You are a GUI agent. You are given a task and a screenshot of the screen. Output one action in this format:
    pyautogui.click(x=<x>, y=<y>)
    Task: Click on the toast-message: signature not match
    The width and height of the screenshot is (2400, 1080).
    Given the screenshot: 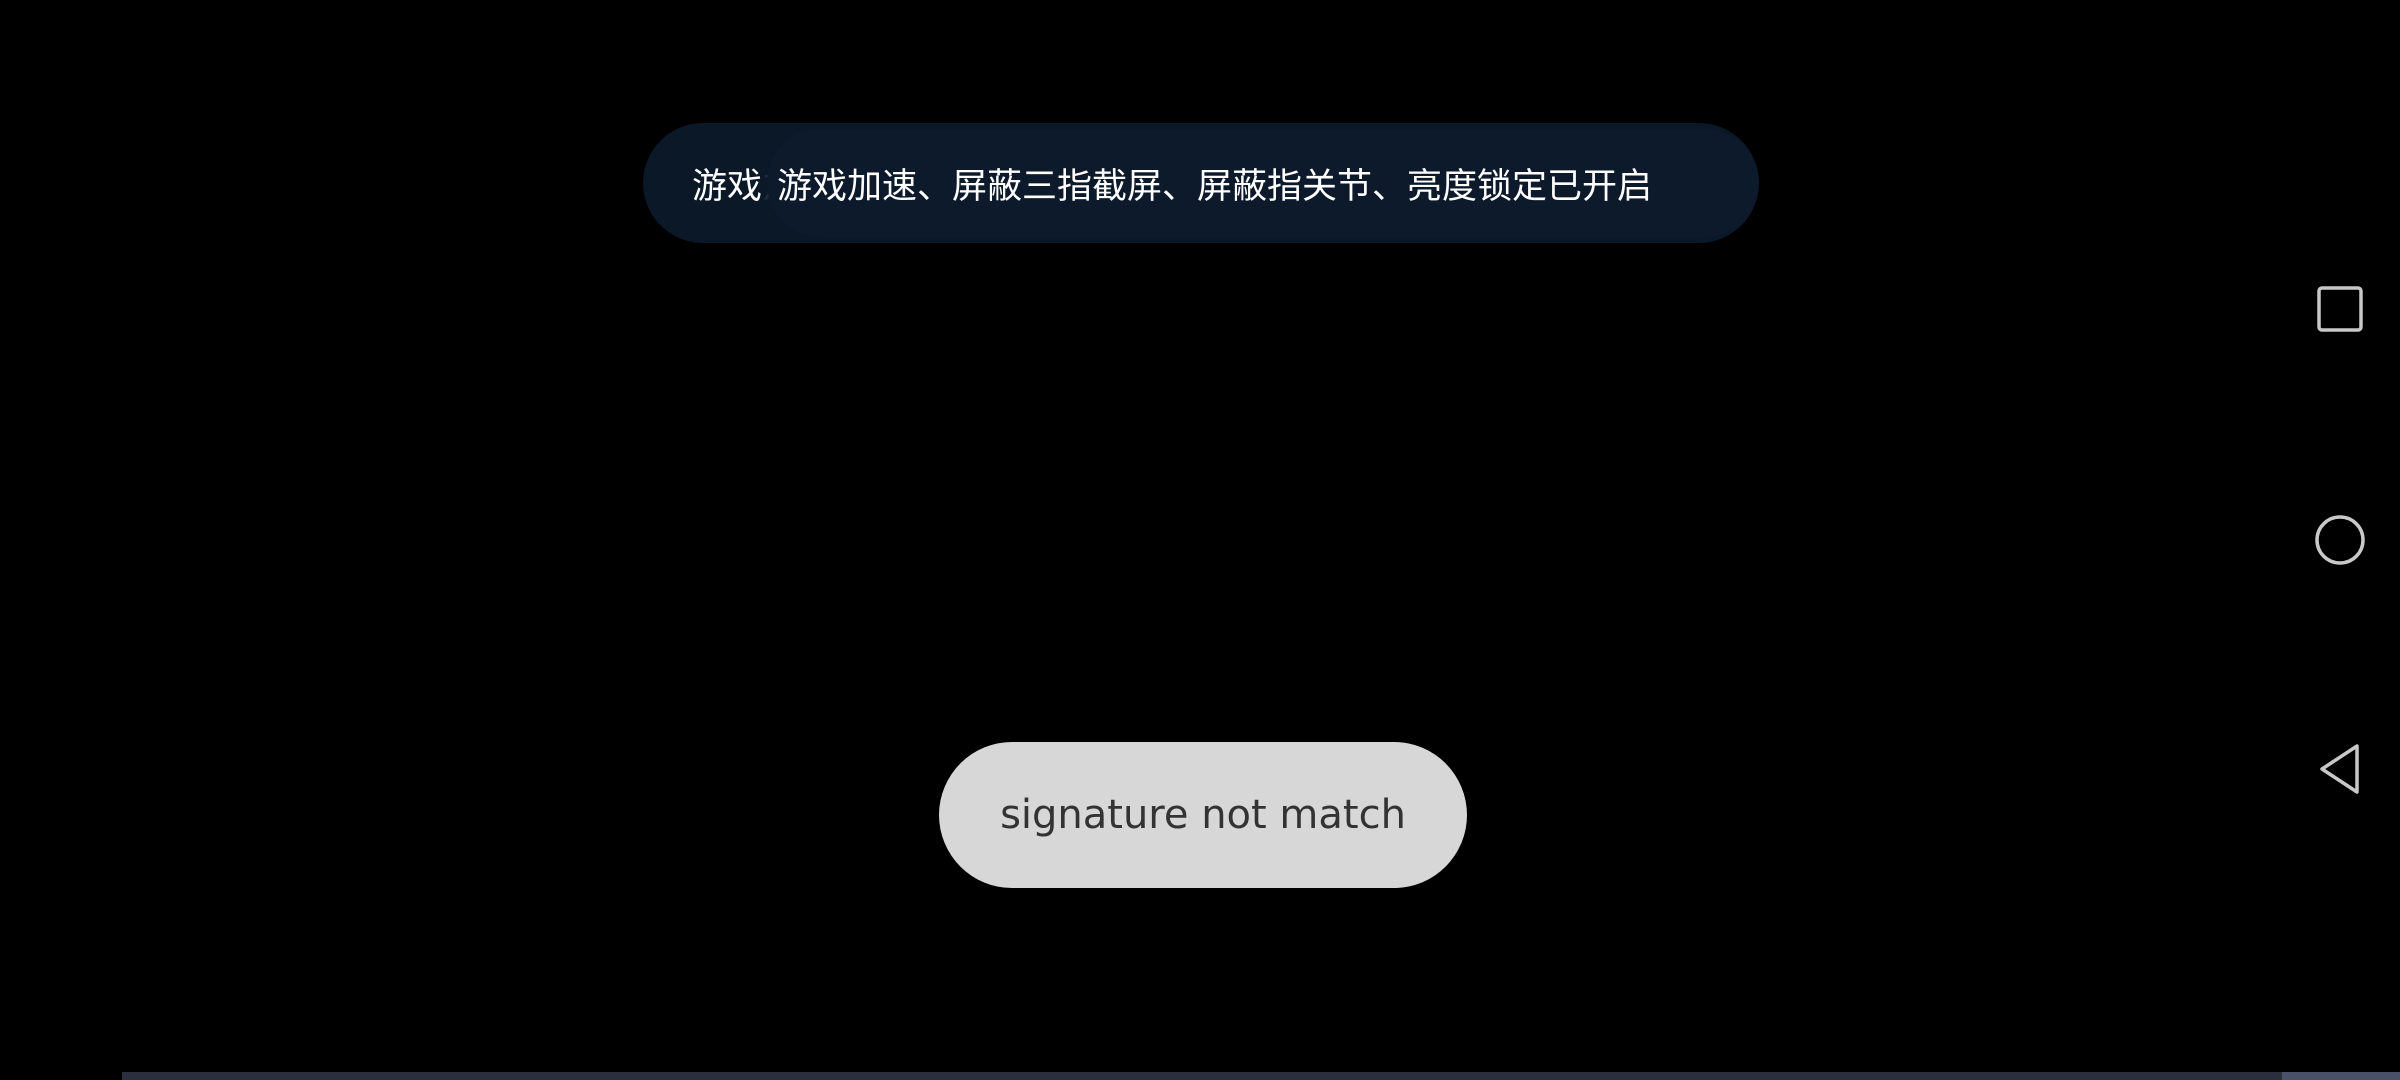 What is the action you would take?
    pyautogui.click(x=1203, y=815)
    